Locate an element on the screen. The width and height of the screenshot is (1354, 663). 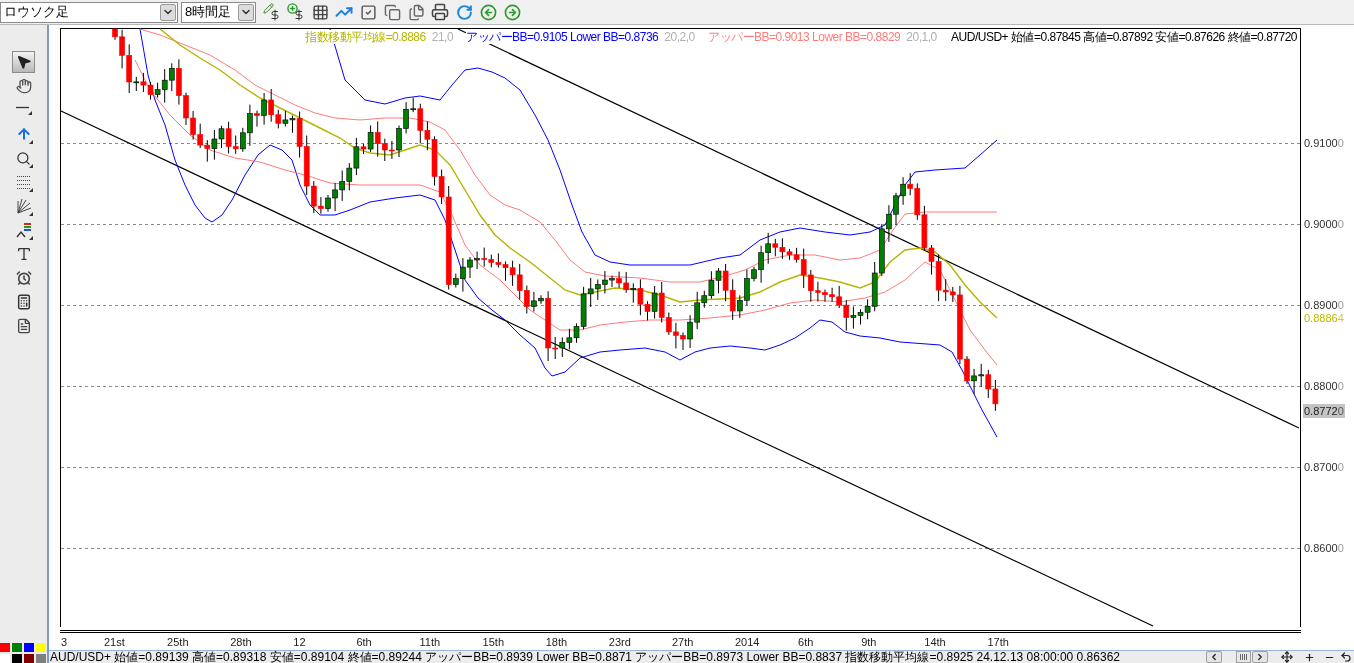
price-axis-label: 0.87000 is located at coordinates (1324, 467).